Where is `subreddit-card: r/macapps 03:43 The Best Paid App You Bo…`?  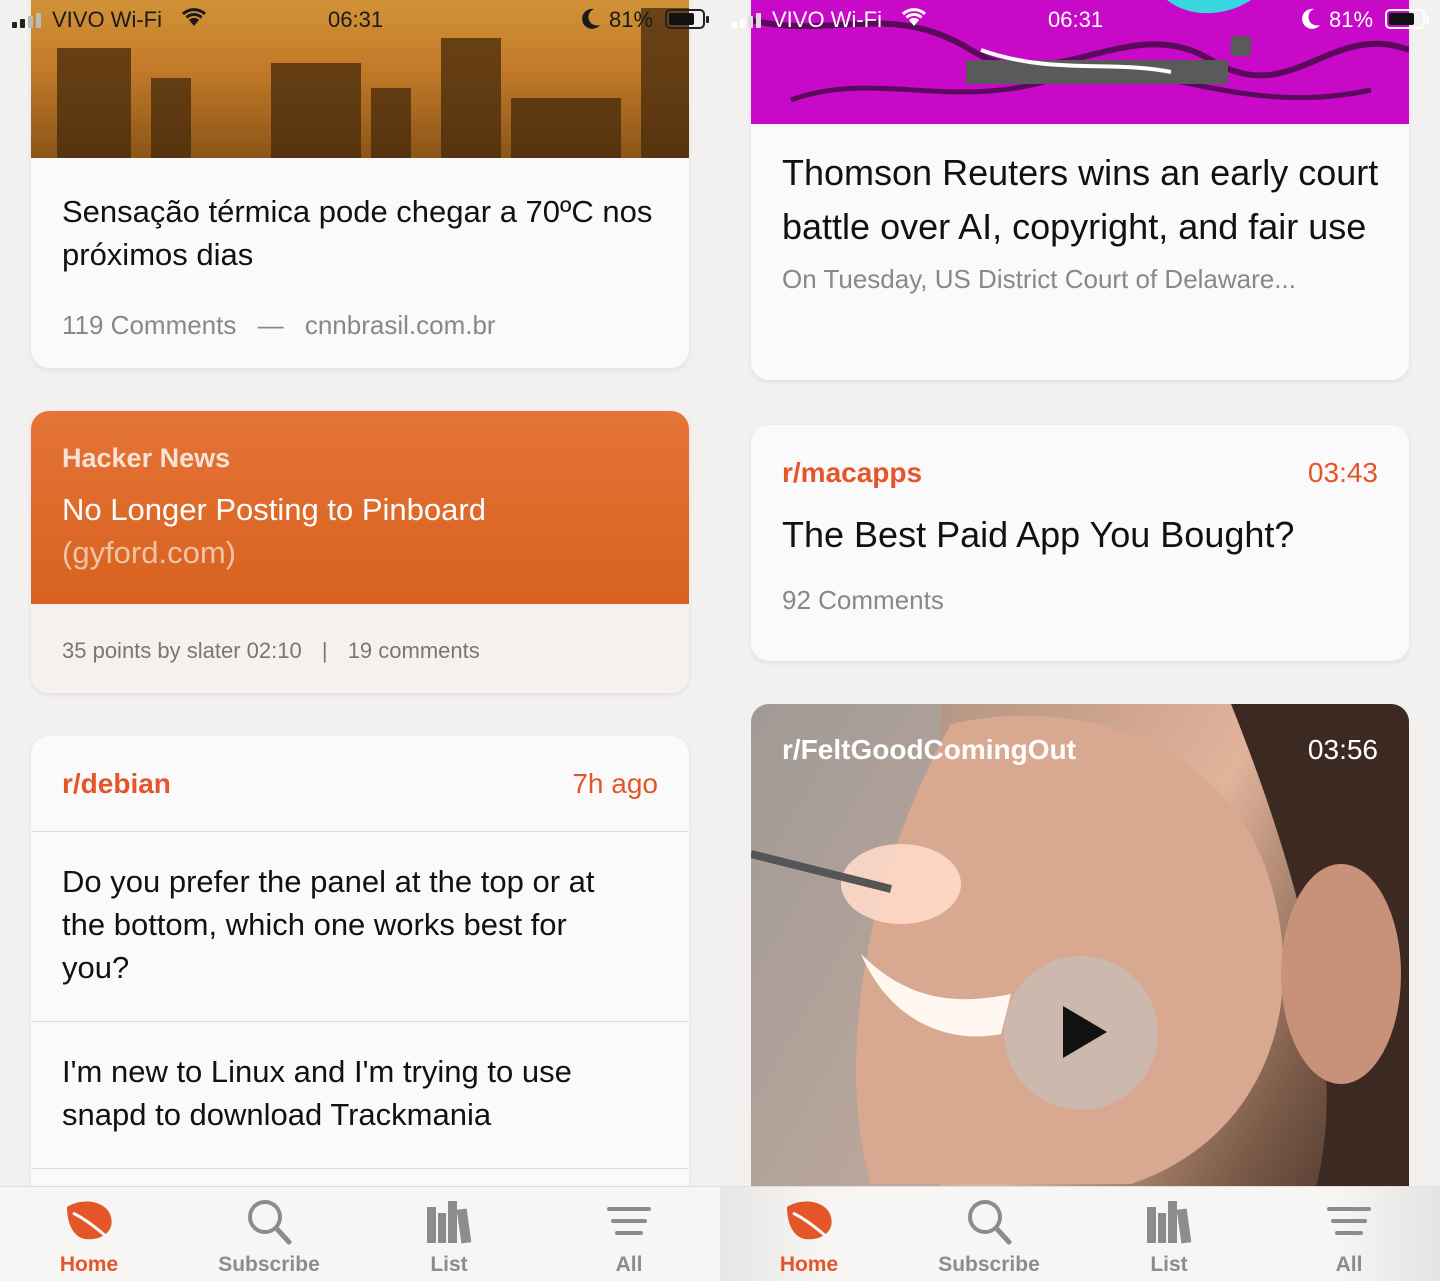 subreddit-card: r/macapps 03:43 The Best Paid App You Bo… is located at coordinates (1080, 543).